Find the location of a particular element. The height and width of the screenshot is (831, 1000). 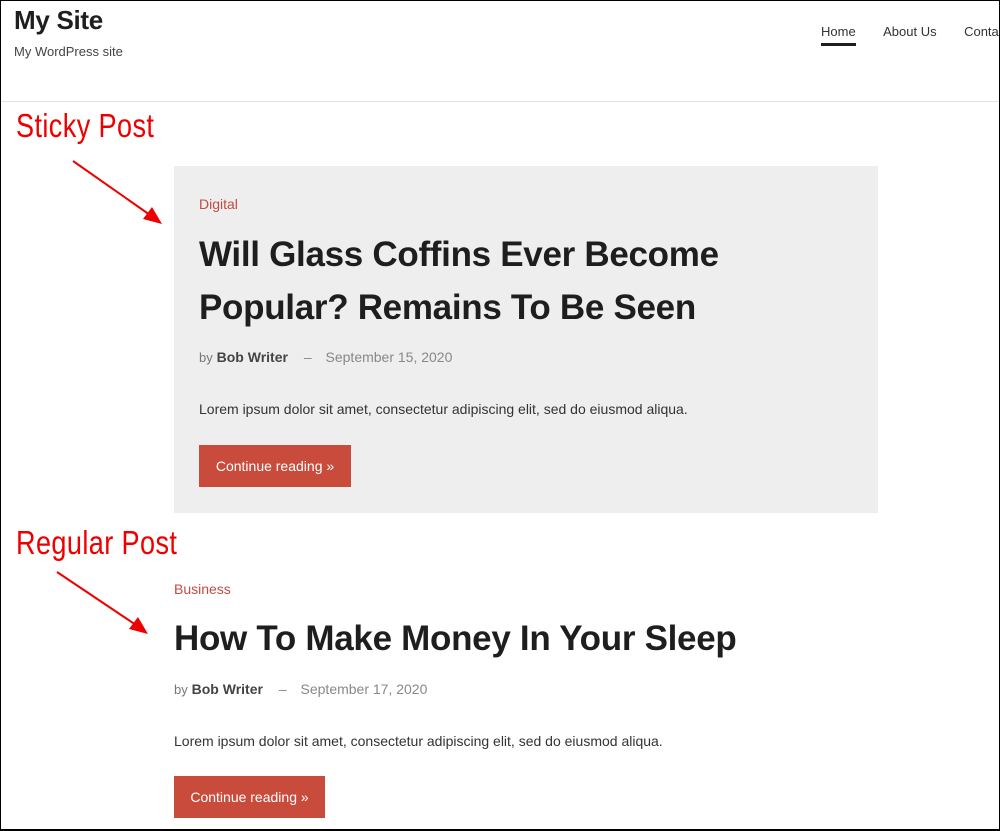

post-title-line-2: Popular? Remains To Be Seen is located at coordinates (447, 307).